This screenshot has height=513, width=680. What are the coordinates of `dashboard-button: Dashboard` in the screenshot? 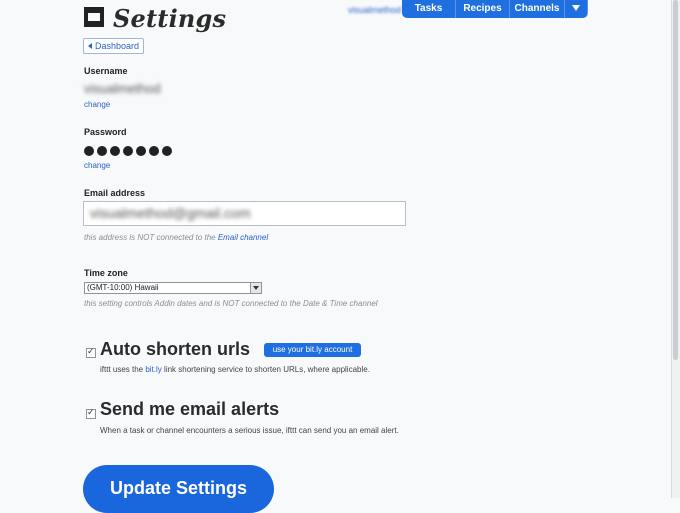 It's located at (114, 46).